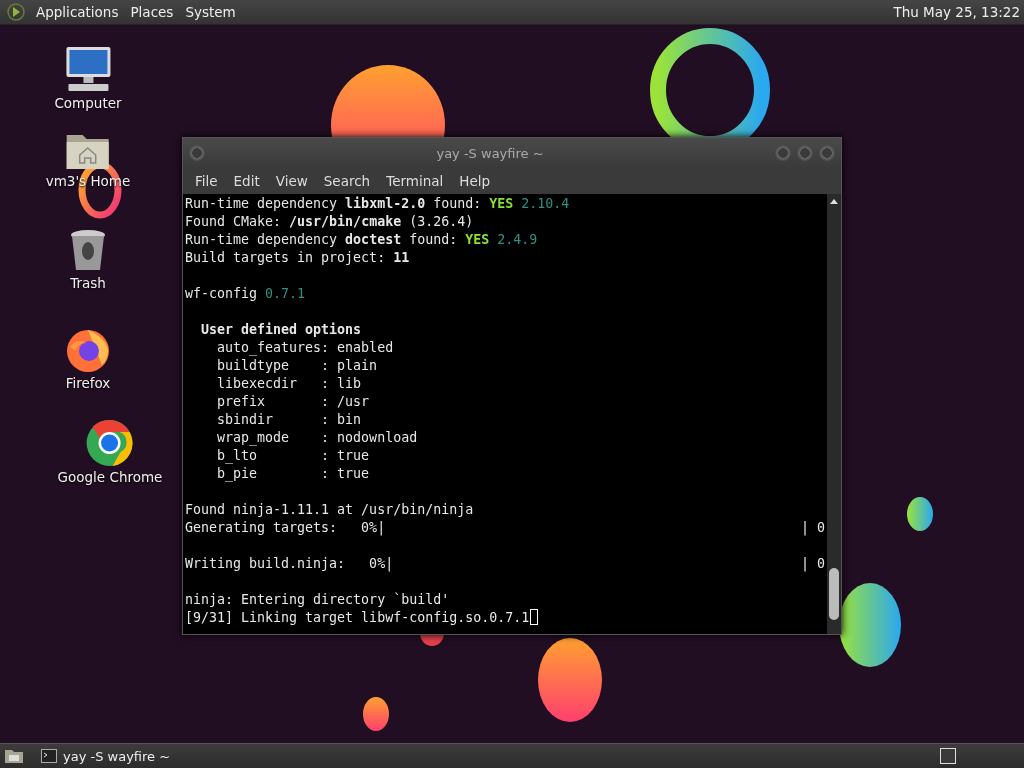 The width and height of the screenshot is (1024, 768). Describe the element at coordinates (49, 756) in the screenshot. I see `terminal-icon` at that location.